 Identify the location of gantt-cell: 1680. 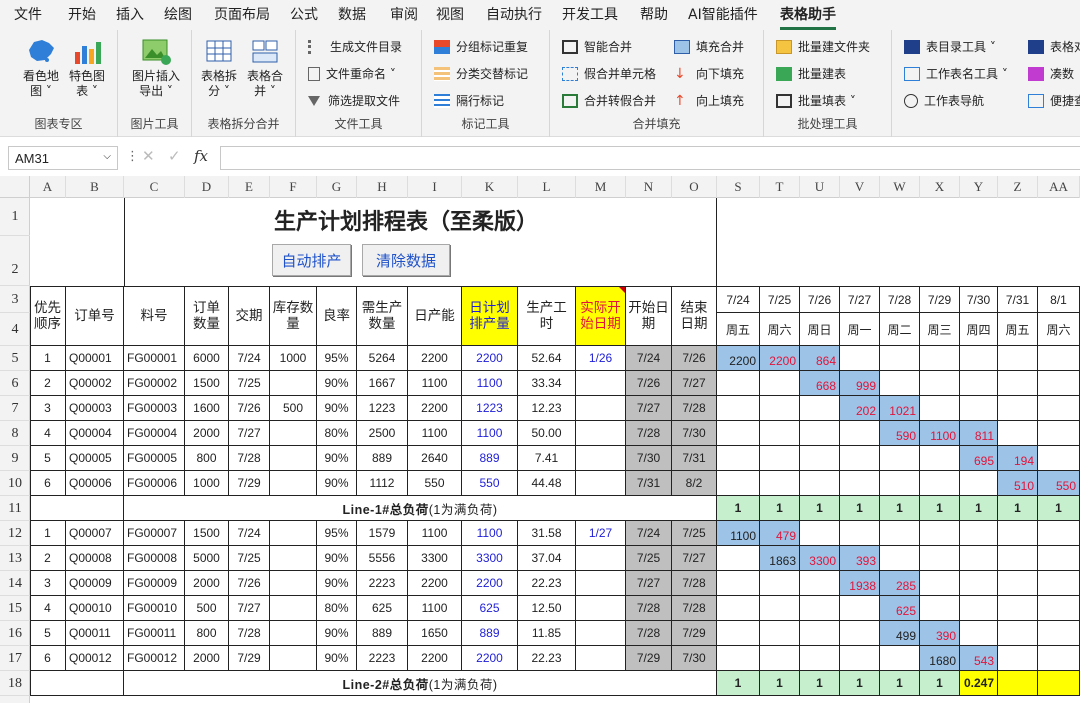
(940, 658).